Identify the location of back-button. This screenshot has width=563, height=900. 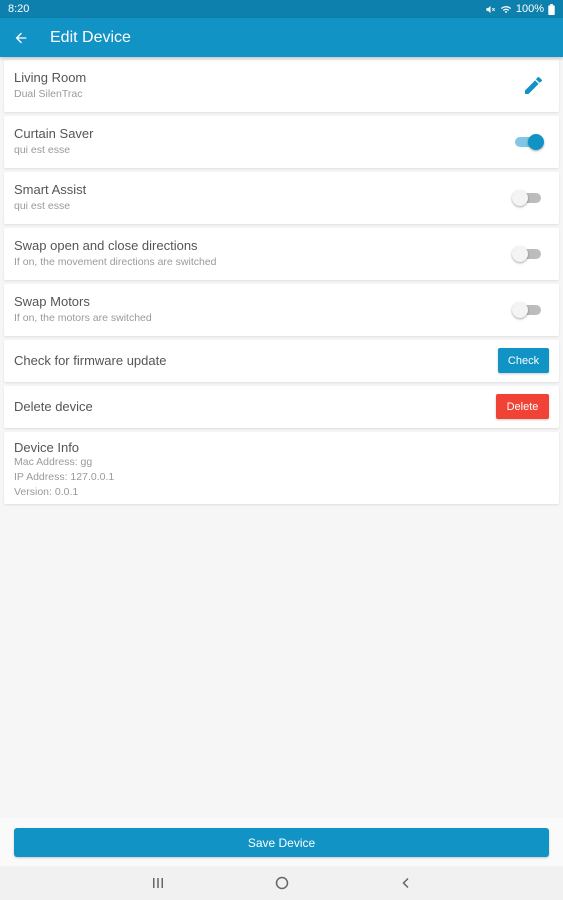
(21, 37).